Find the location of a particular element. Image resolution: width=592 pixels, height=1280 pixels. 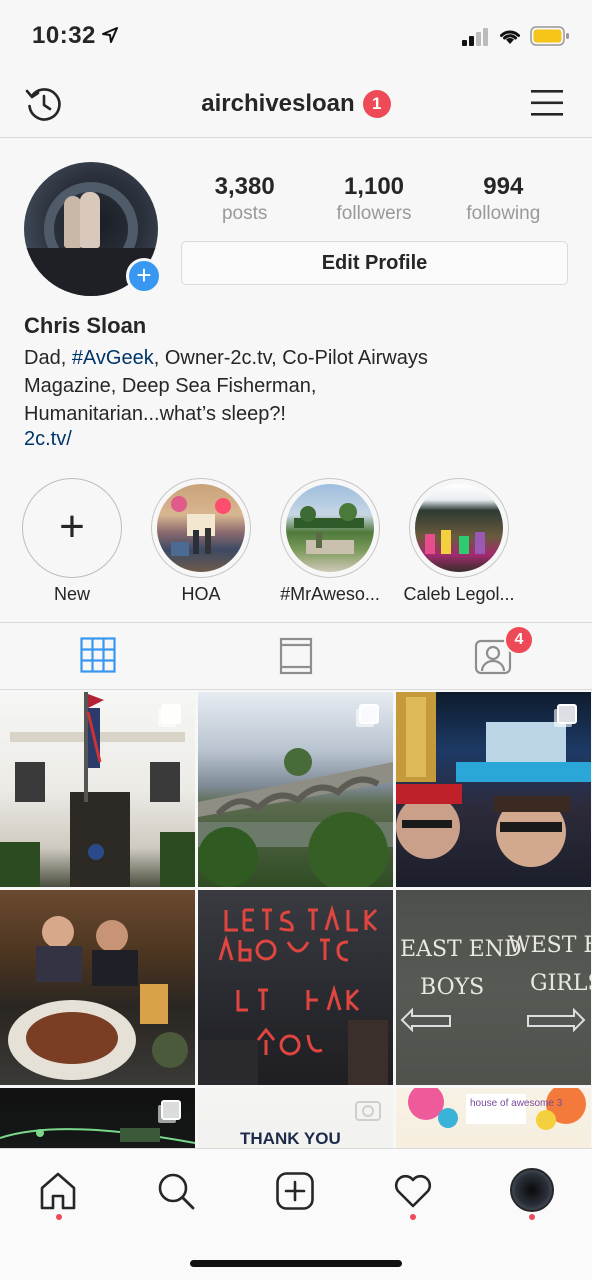

activity-heart-icon is located at coordinates (413, 1191).